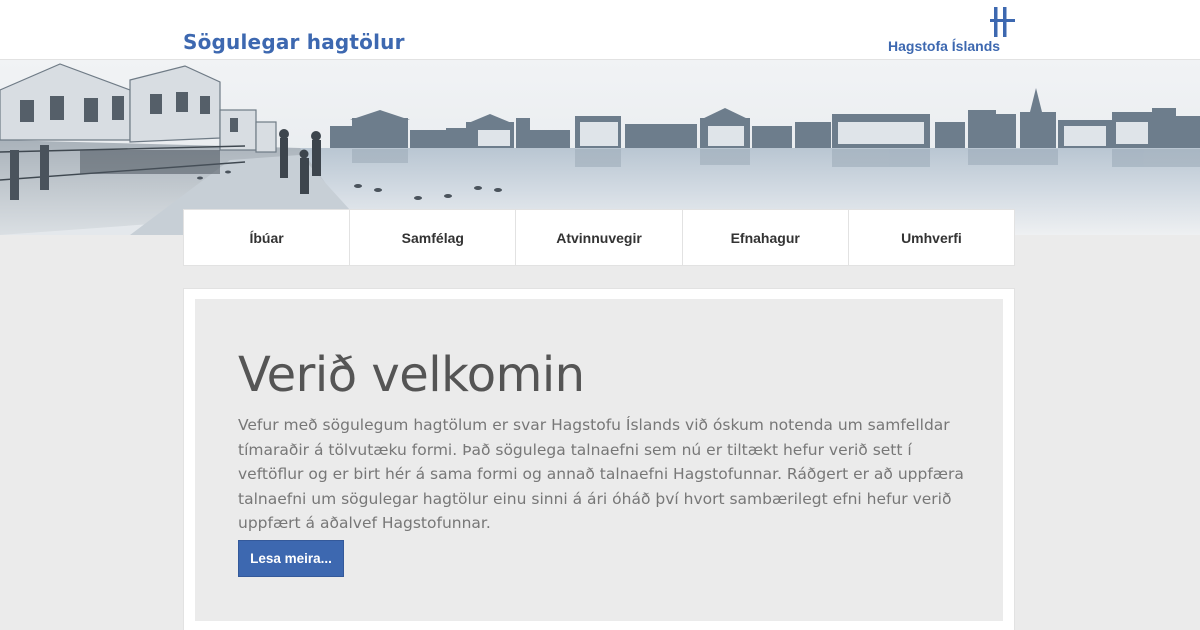 The height and width of the screenshot is (630, 1200). What do you see at coordinates (267, 237) in the screenshot?
I see `nav-item-ibuar: Íbúar` at bounding box center [267, 237].